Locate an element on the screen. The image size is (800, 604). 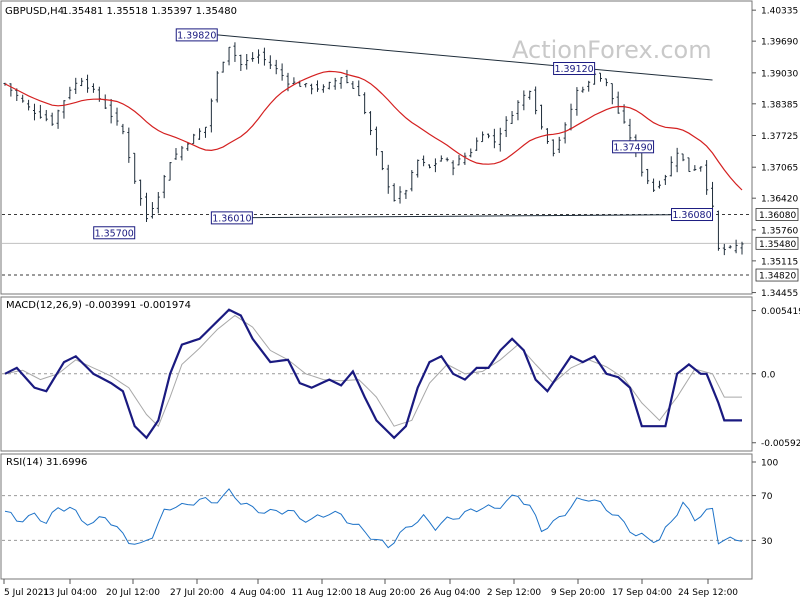
price-annotation: 1.39120 is located at coordinates (573, 69).